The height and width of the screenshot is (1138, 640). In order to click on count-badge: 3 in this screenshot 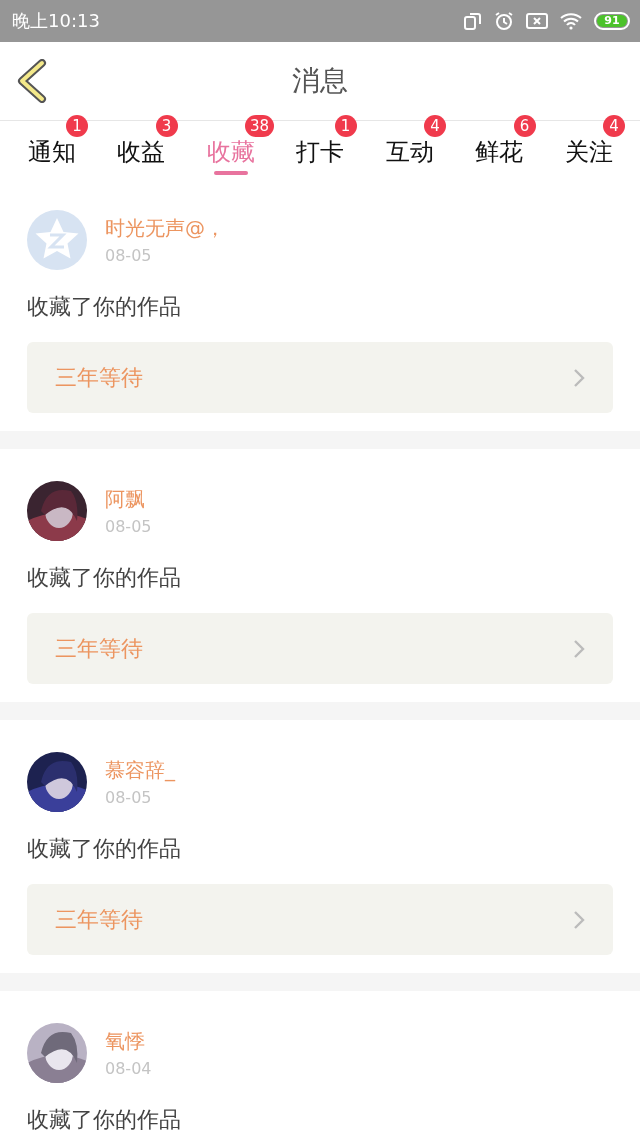, I will do `click(166, 126)`.